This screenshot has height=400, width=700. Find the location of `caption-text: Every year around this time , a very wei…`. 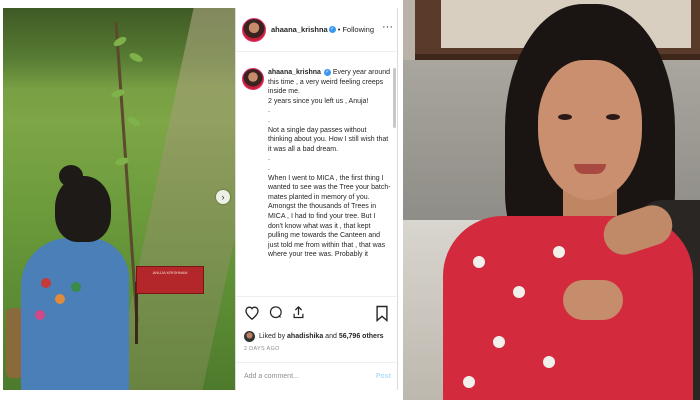

caption-text: Every year around this time , a very wei… is located at coordinates (329, 164).